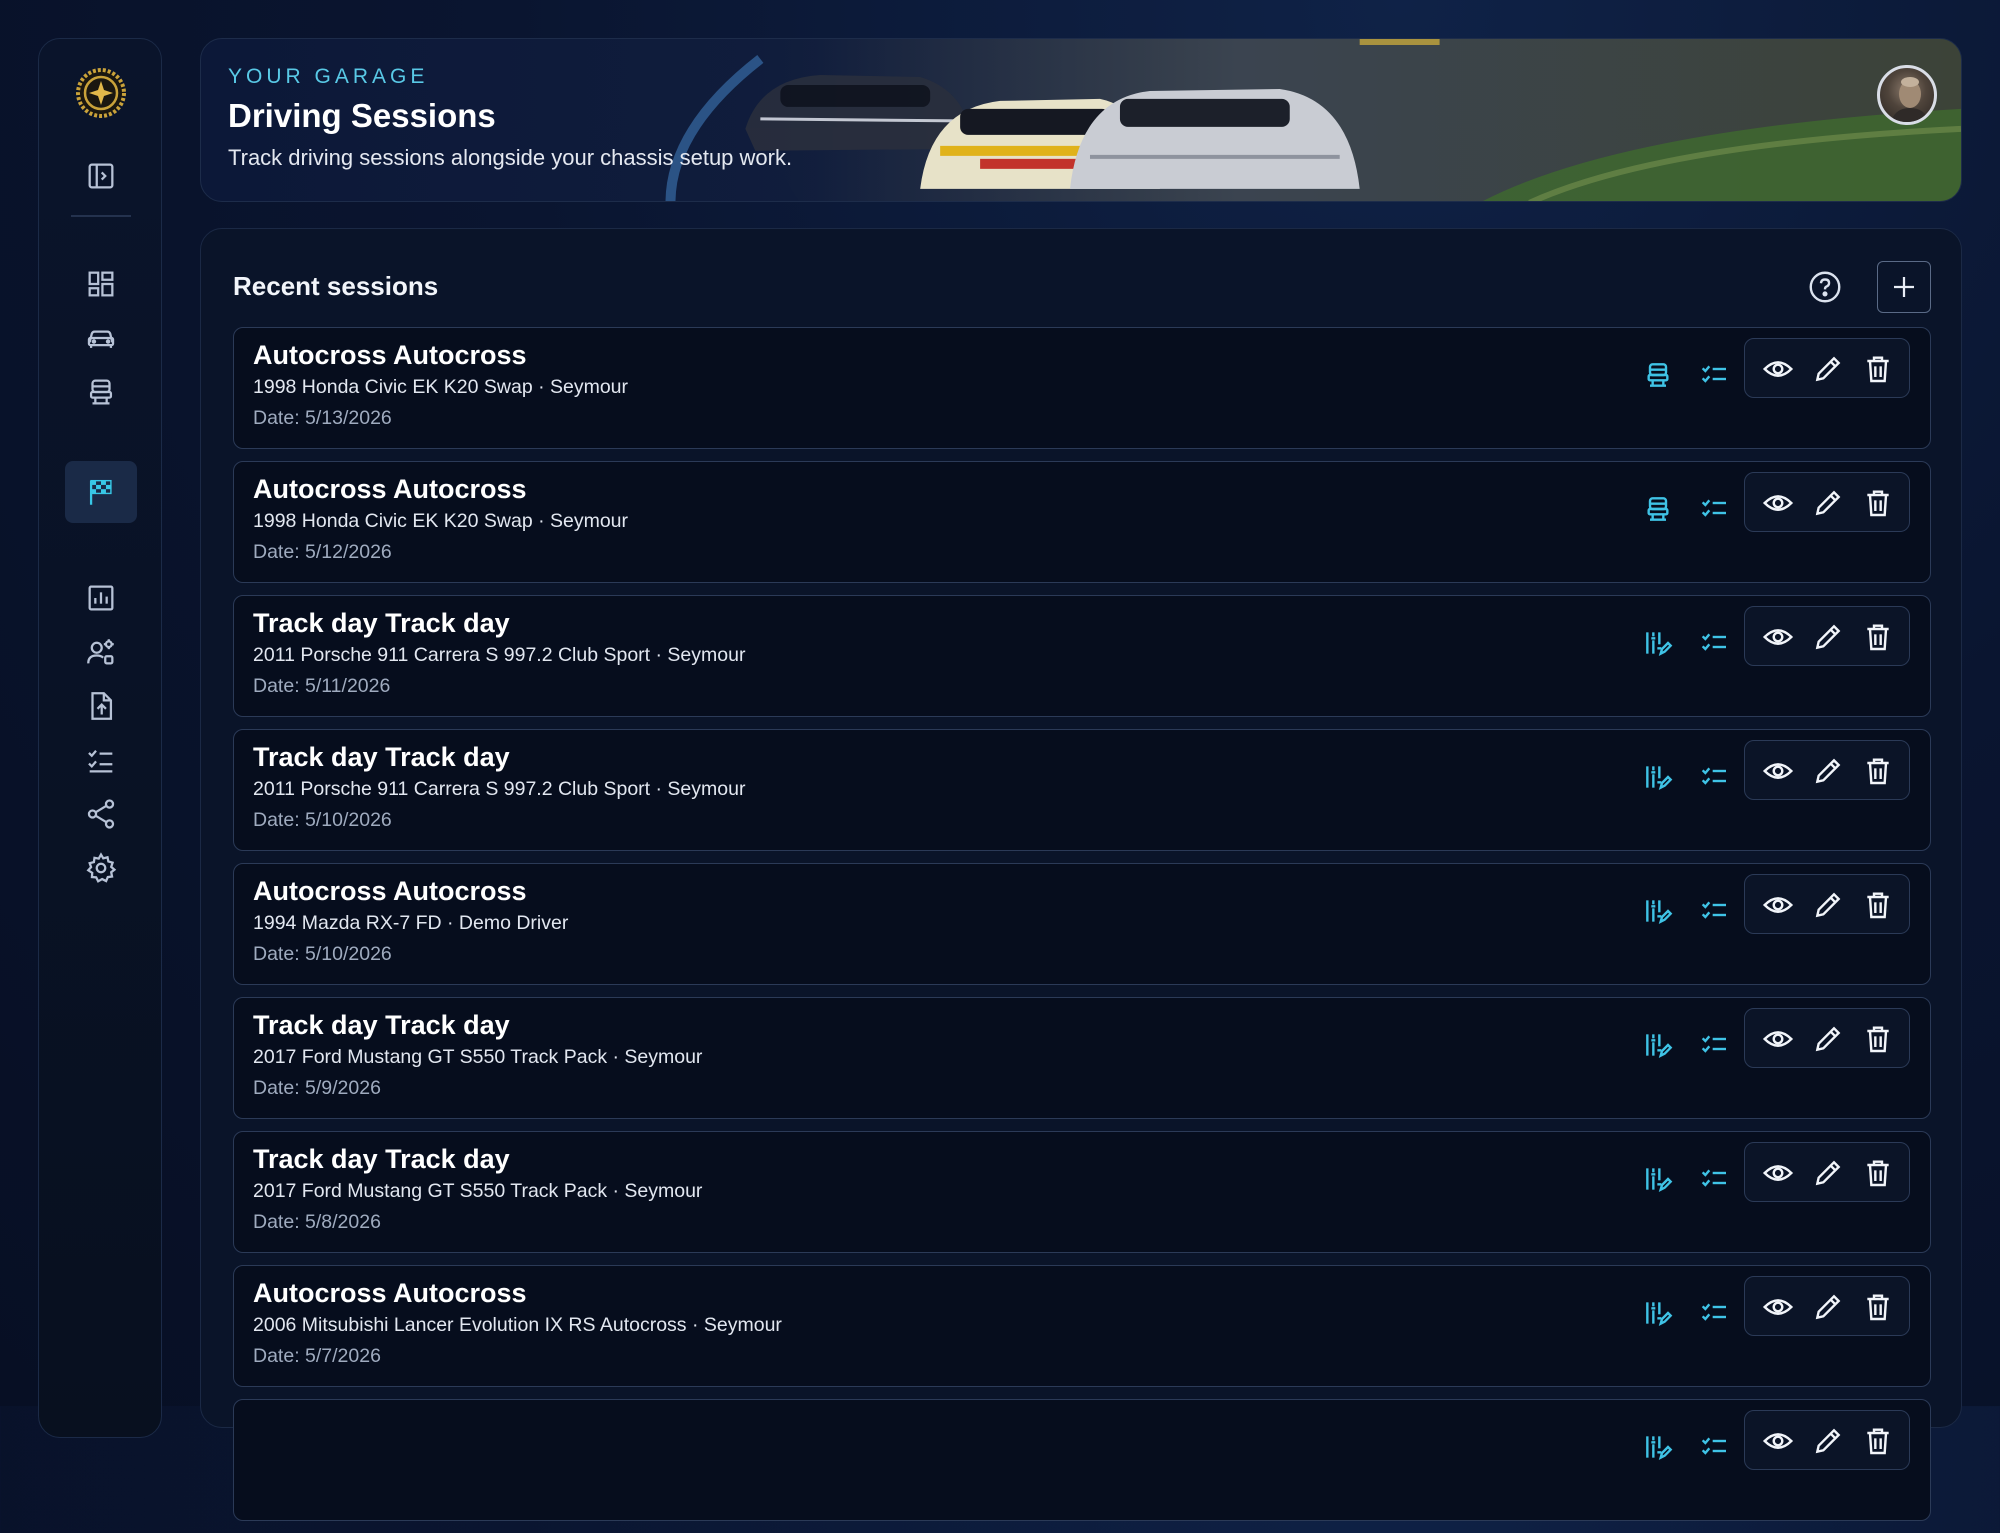 The height and width of the screenshot is (1533, 2000). I want to click on sidebar-item-settings, so click(101, 868).